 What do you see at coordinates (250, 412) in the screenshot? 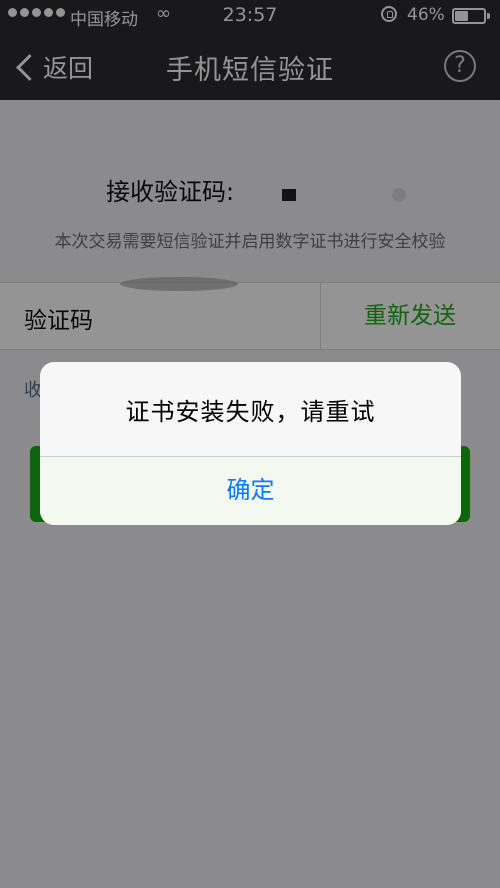
I see `alert-message: 证书安装失败，请重试` at bounding box center [250, 412].